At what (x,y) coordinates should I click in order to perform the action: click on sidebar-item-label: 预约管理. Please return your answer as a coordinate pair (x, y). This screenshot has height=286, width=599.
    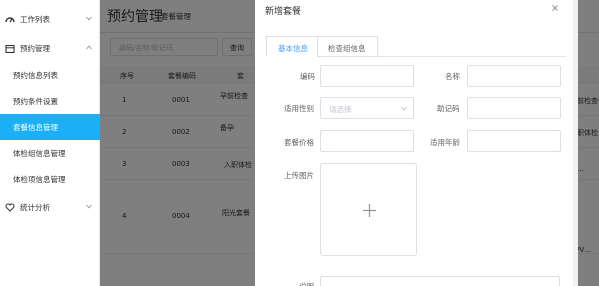
    Looking at the image, I should click on (35, 48).